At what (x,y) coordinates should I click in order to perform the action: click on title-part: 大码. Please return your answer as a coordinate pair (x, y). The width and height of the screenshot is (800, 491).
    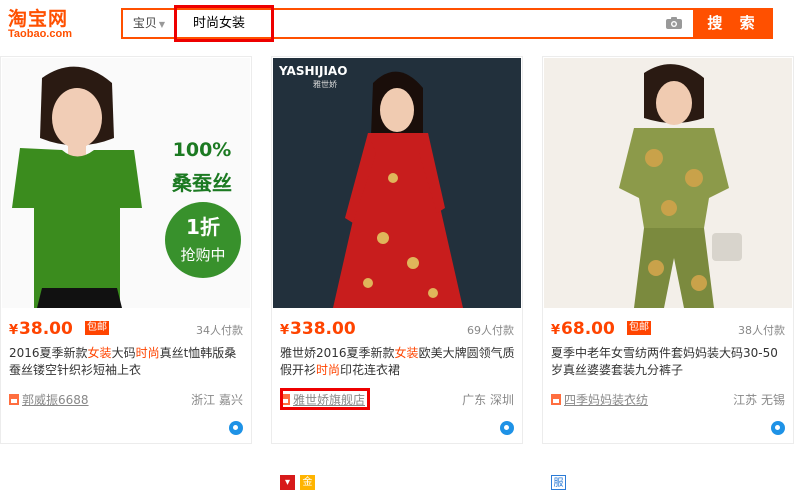
    Looking at the image, I should click on (123, 353).